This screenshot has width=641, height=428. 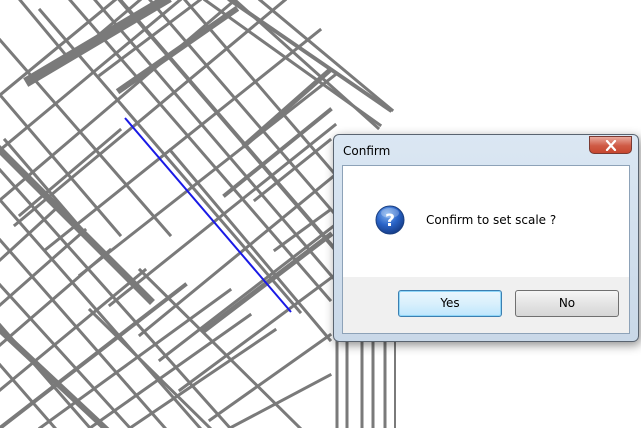 I want to click on dialog-titlebar: Confirm, so click(x=486, y=149).